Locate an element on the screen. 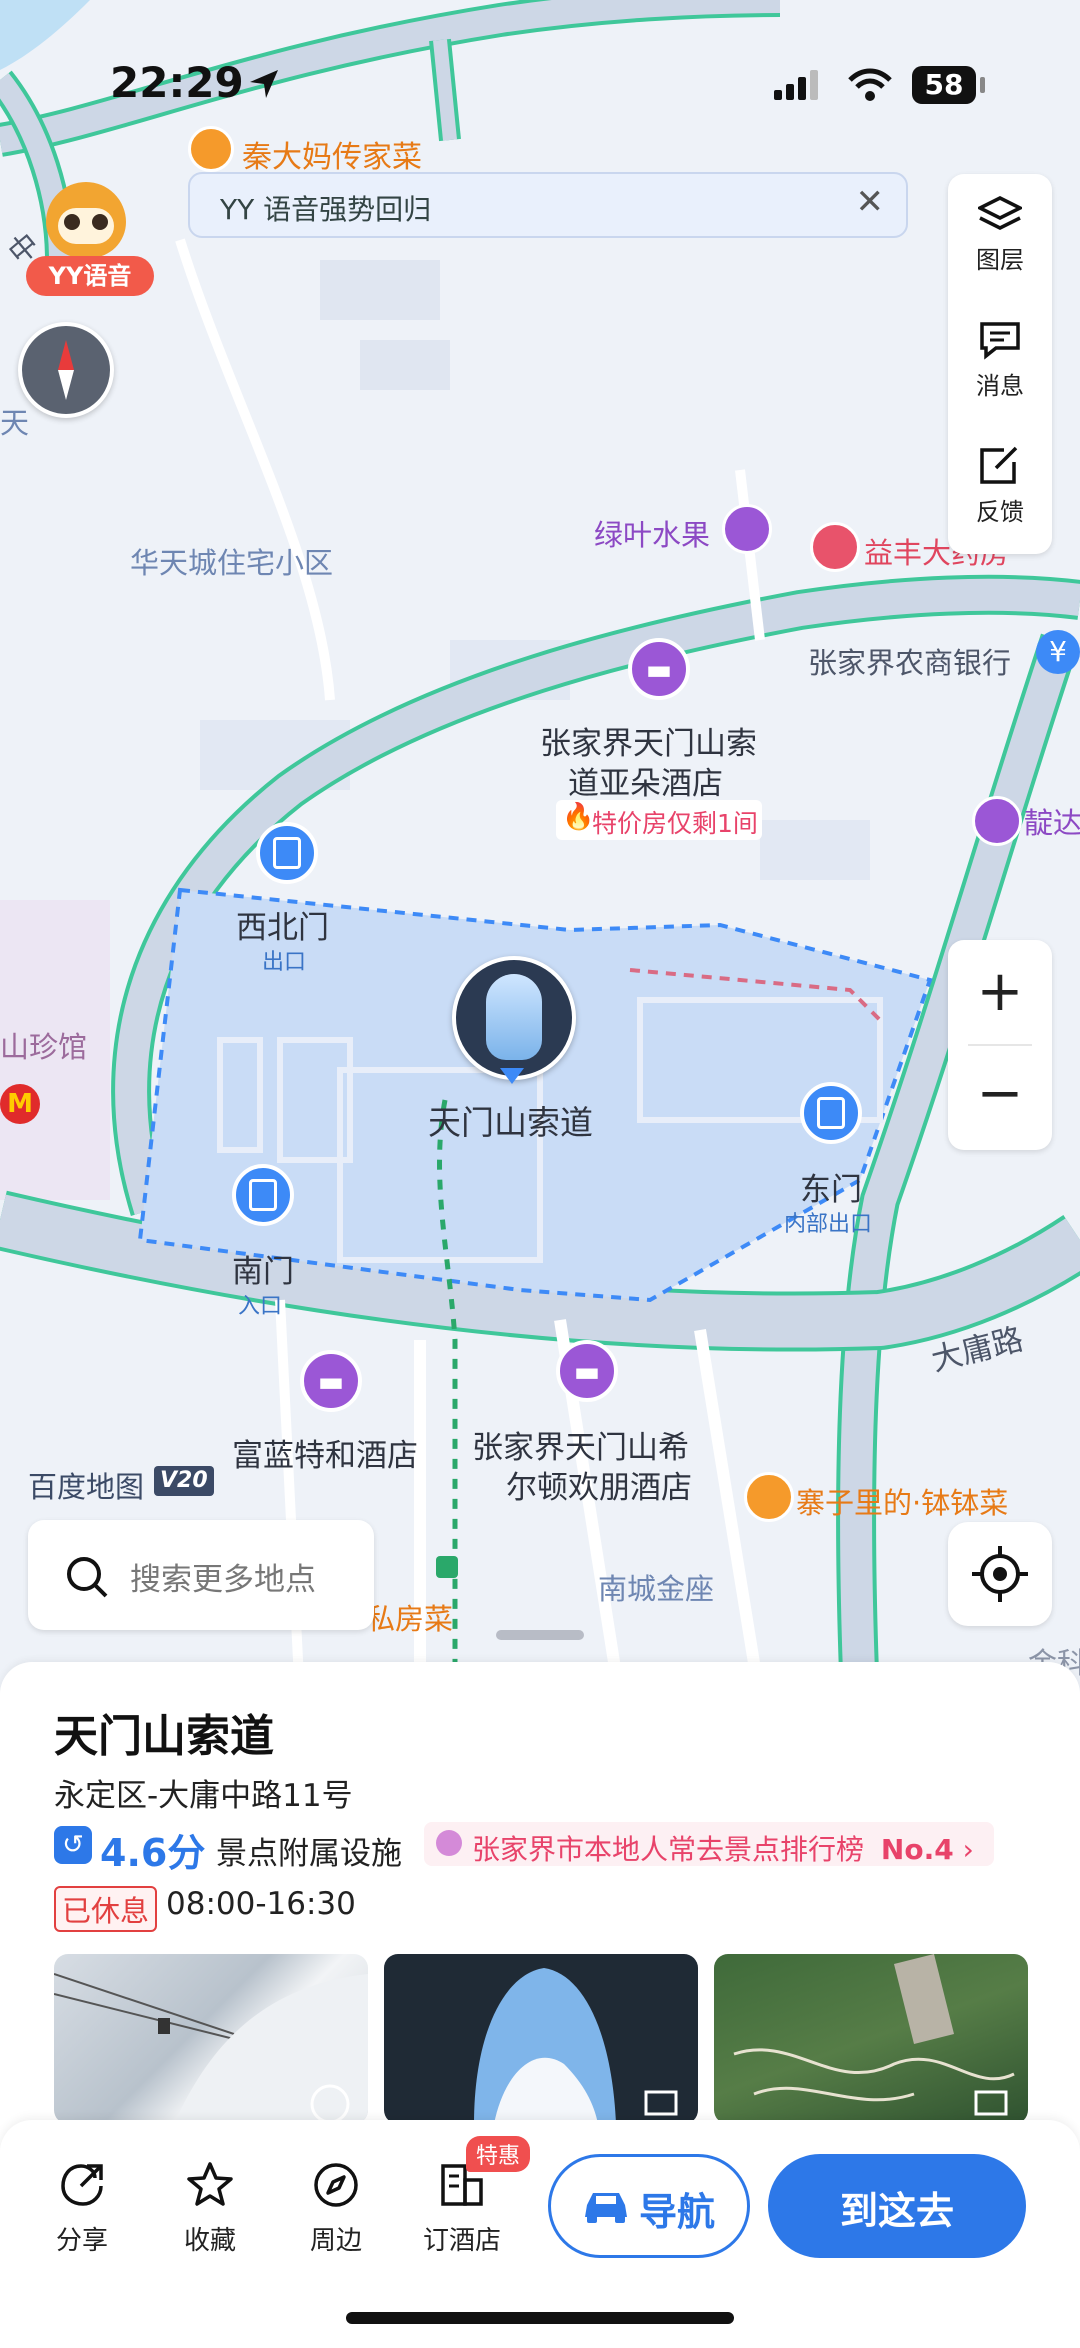 Image resolution: width=1080 pixels, height=2348 pixels. area-huatian: 华天城住宅小区 is located at coordinates (231, 561).